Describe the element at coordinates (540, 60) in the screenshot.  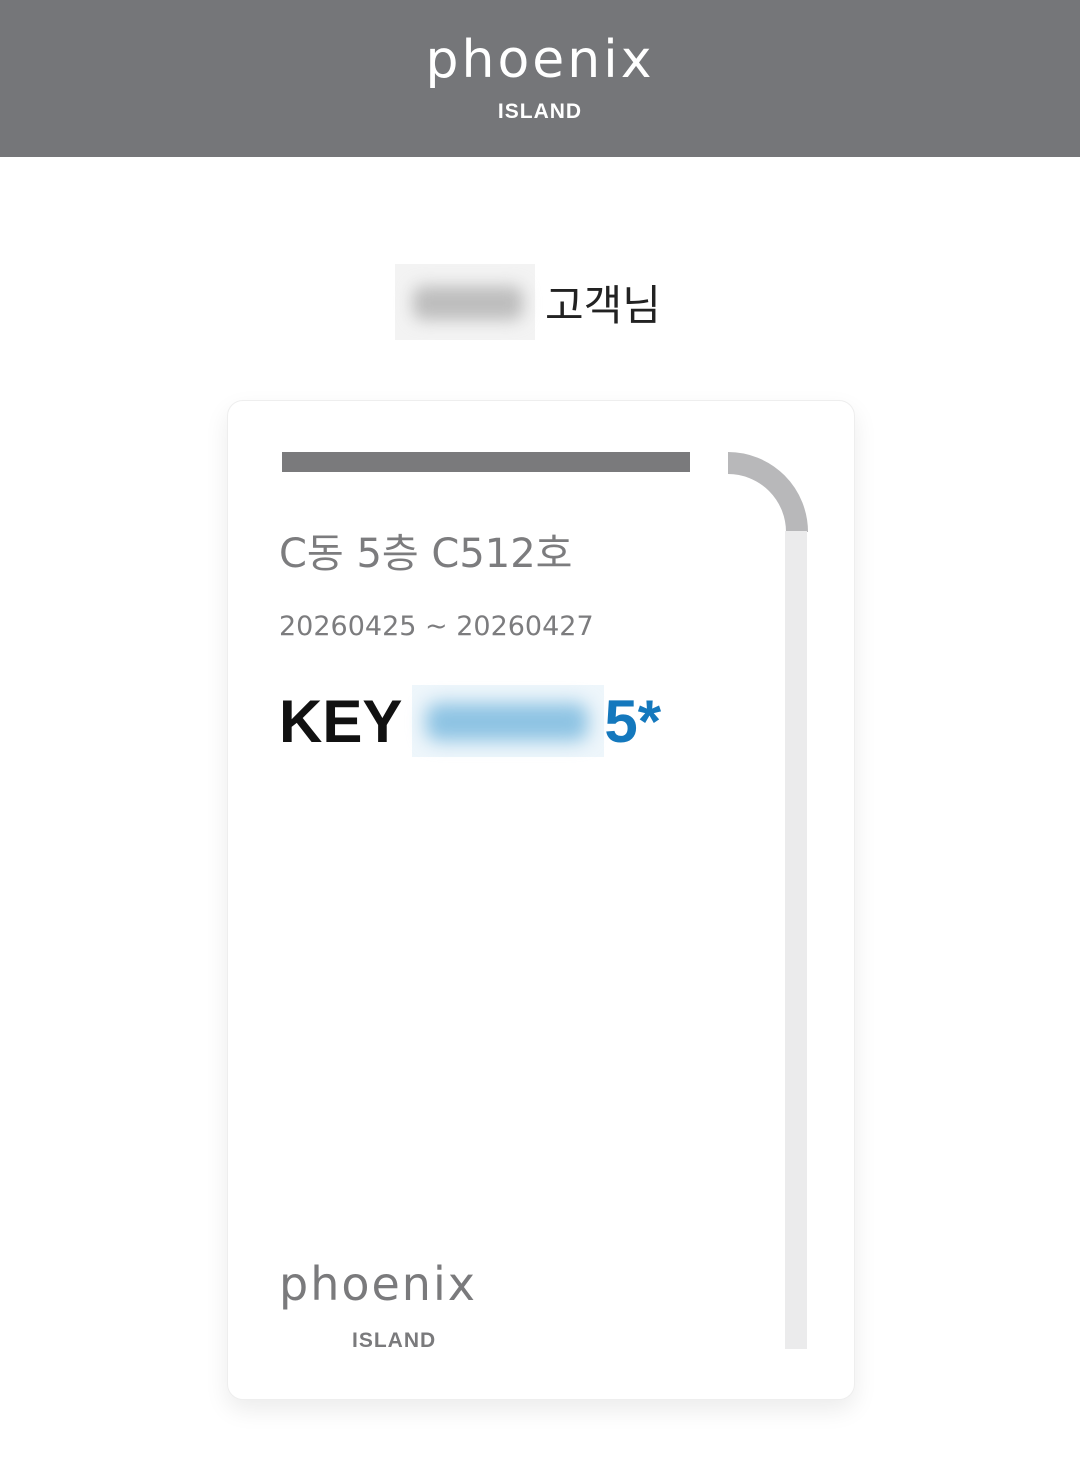
I see `brand-logo: phoenix` at that location.